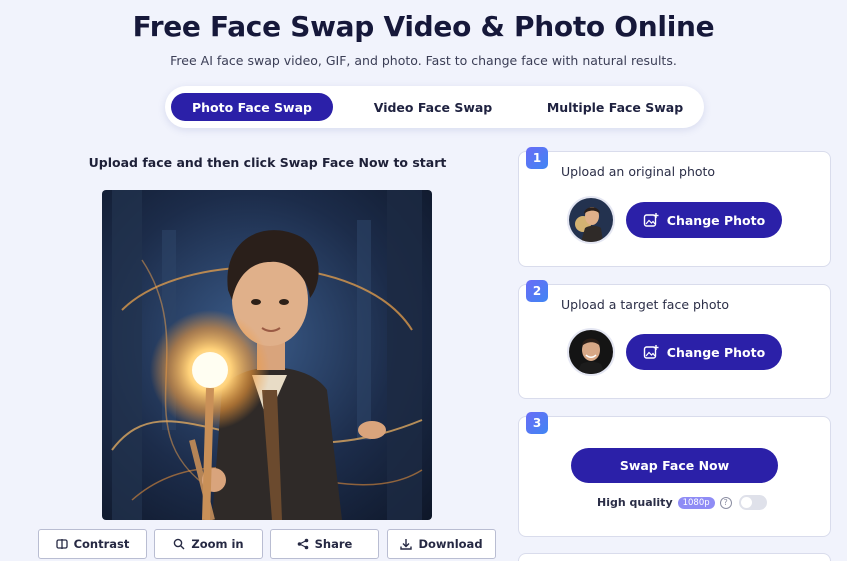 The height and width of the screenshot is (561, 847). What do you see at coordinates (635, 502) in the screenshot?
I see `quality-label: High quality` at bounding box center [635, 502].